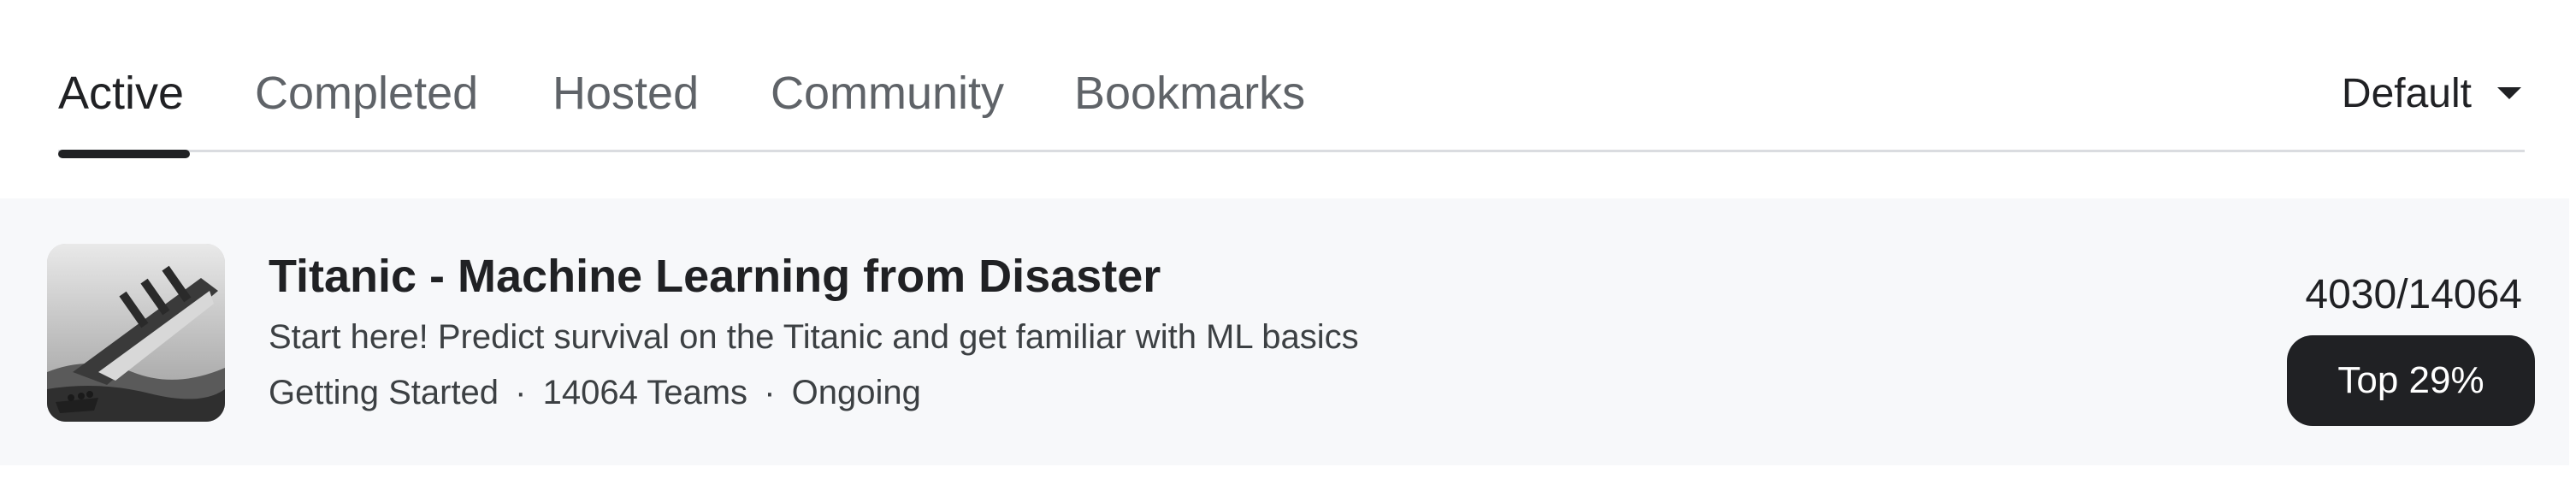  I want to click on competition-title: Titanic - Machine Learning from Disaster, so click(715, 276).